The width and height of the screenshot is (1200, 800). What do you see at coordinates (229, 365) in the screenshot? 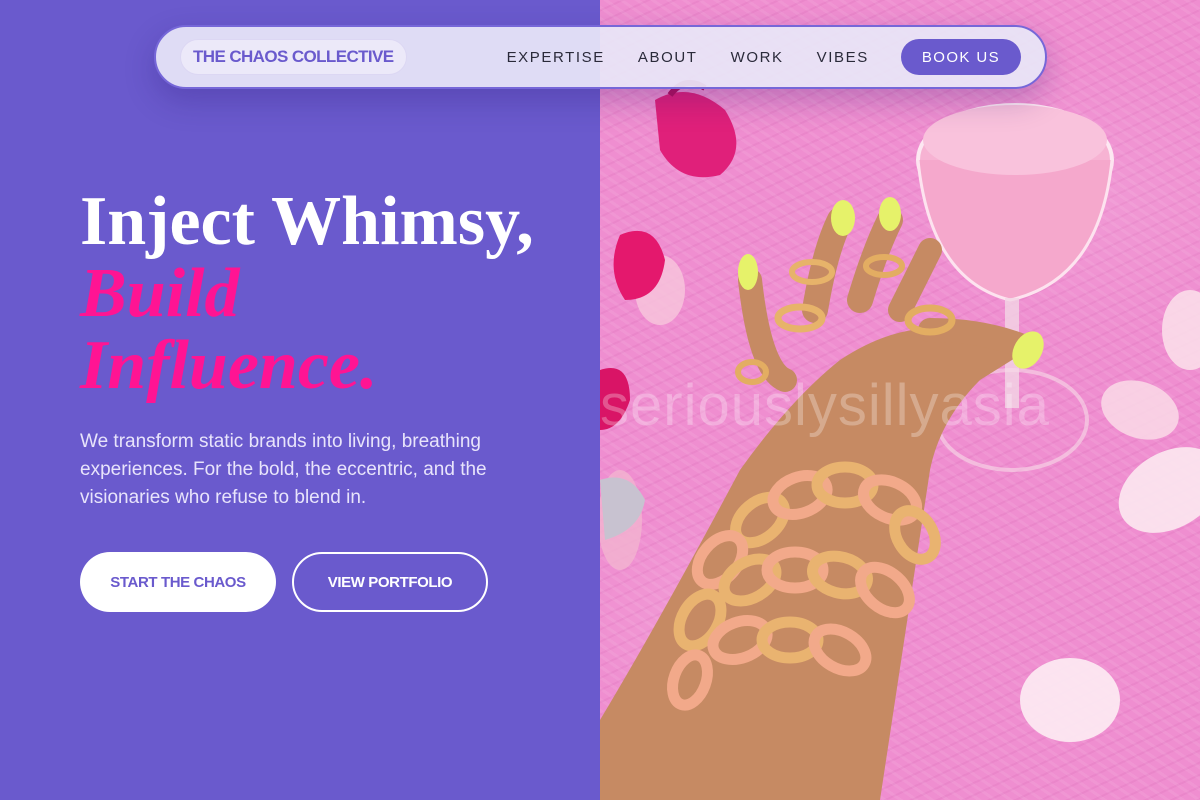
I see `hero-title-line-3: Influence.` at bounding box center [229, 365].